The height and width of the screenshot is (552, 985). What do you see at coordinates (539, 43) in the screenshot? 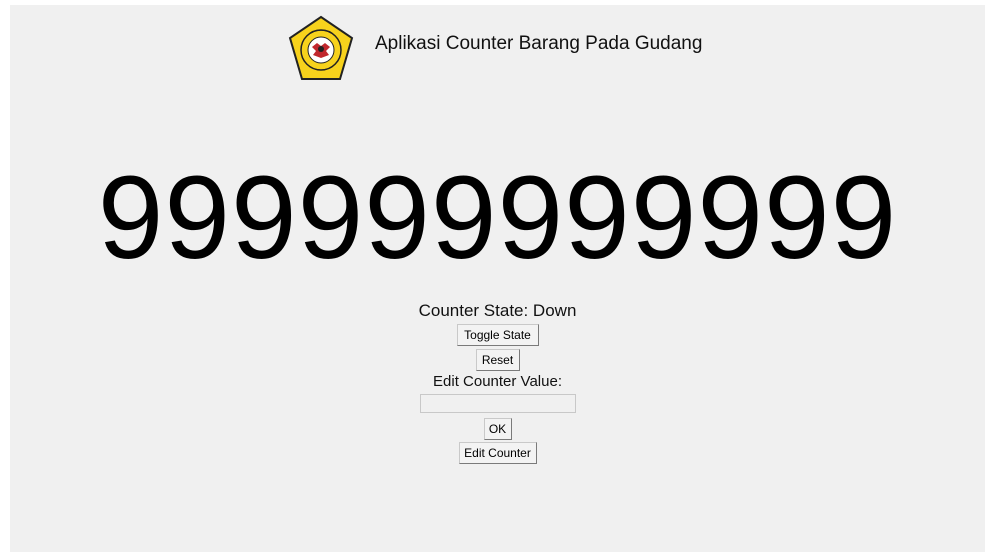
I see `app-title: Aplikasi Counter Barang Pada Gudang` at bounding box center [539, 43].